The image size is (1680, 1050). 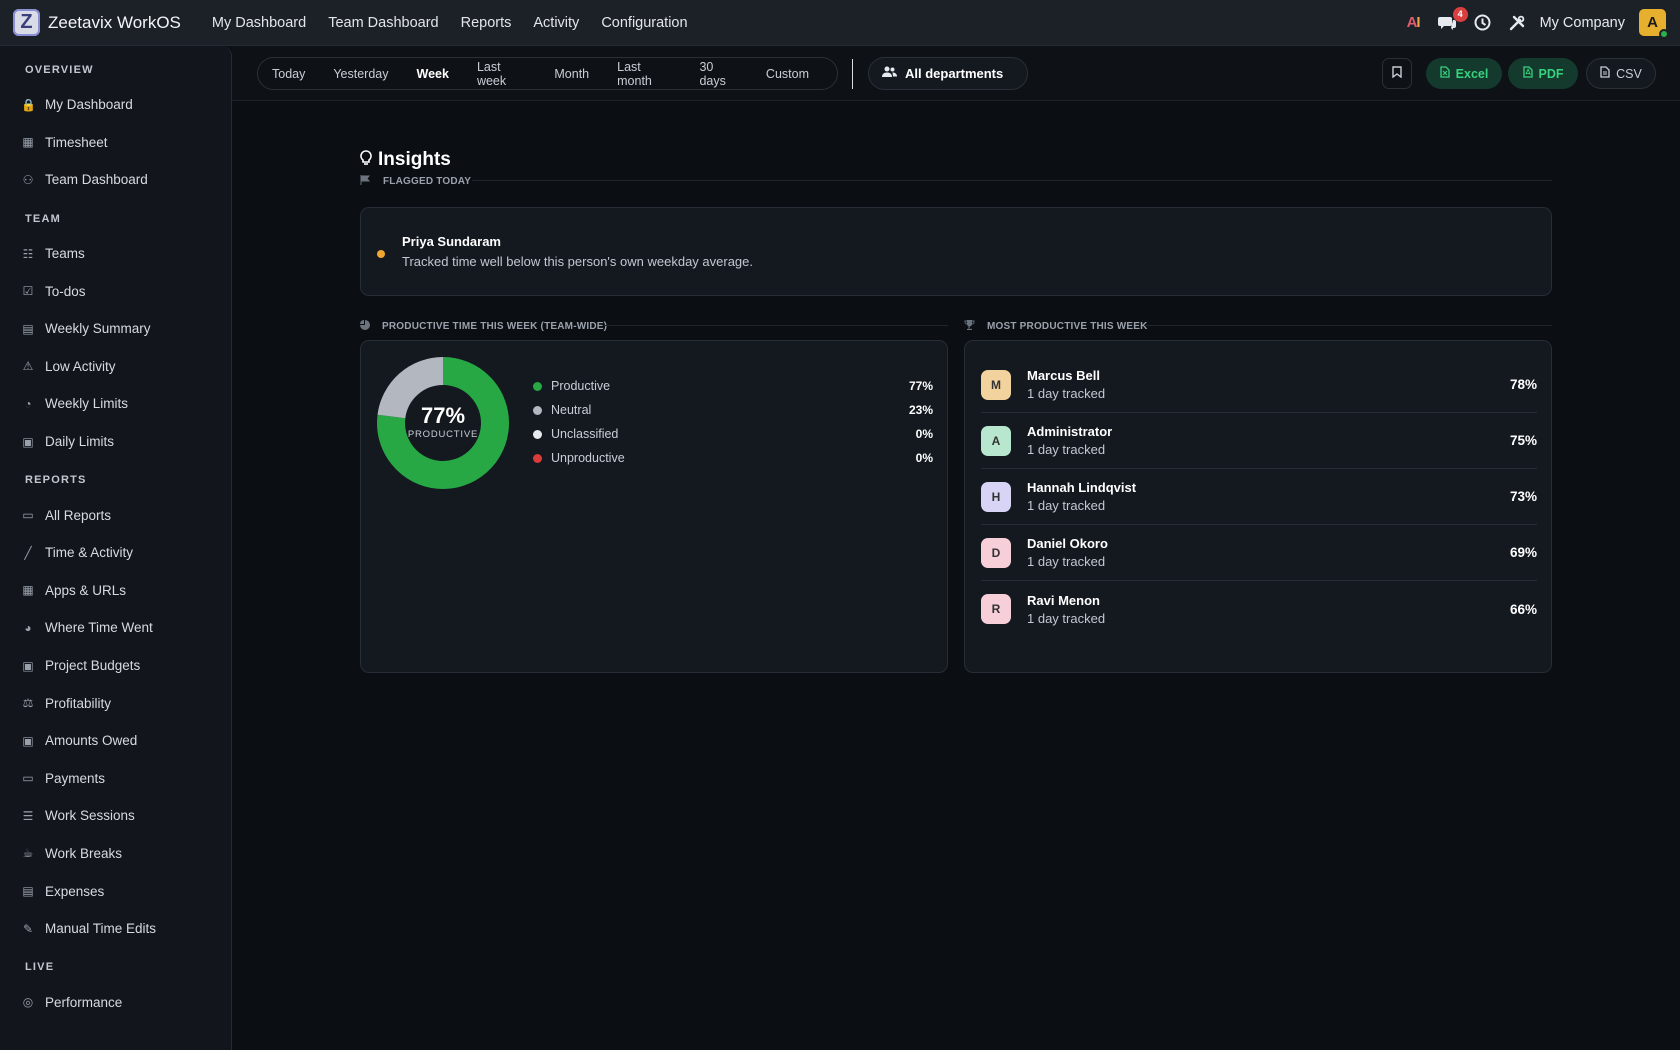 What do you see at coordinates (1259, 609) in the screenshot?
I see `list-item: R Ravi Menon 1 day tracked 66%` at bounding box center [1259, 609].